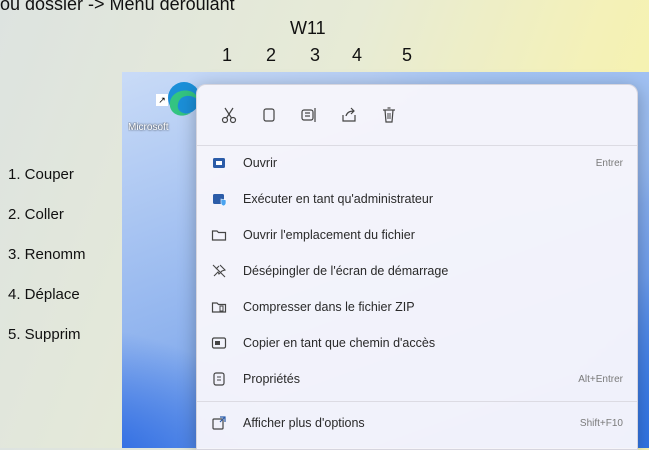  I want to click on open-icon, so click(219, 163).